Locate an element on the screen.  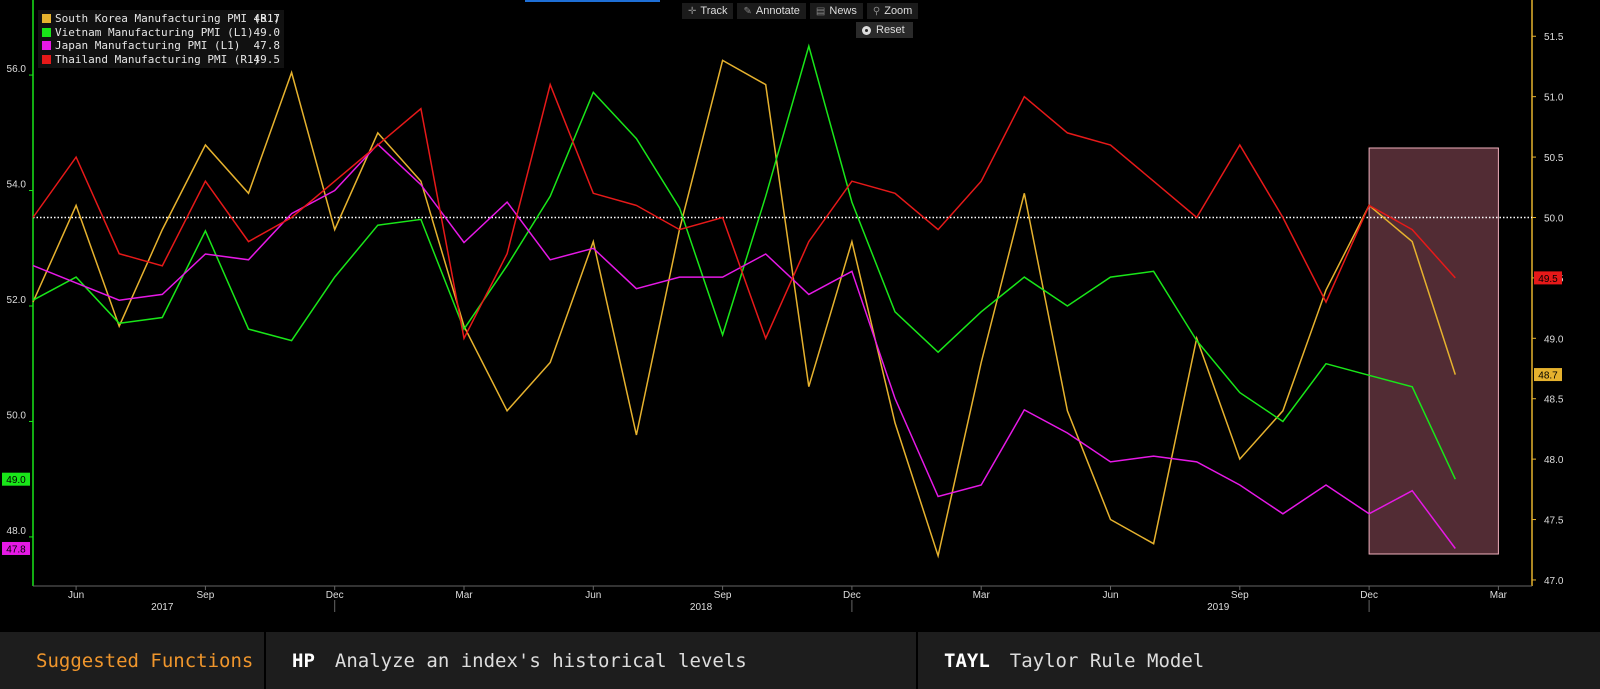
year-label: 2019 is located at coordinates (1218, 607).